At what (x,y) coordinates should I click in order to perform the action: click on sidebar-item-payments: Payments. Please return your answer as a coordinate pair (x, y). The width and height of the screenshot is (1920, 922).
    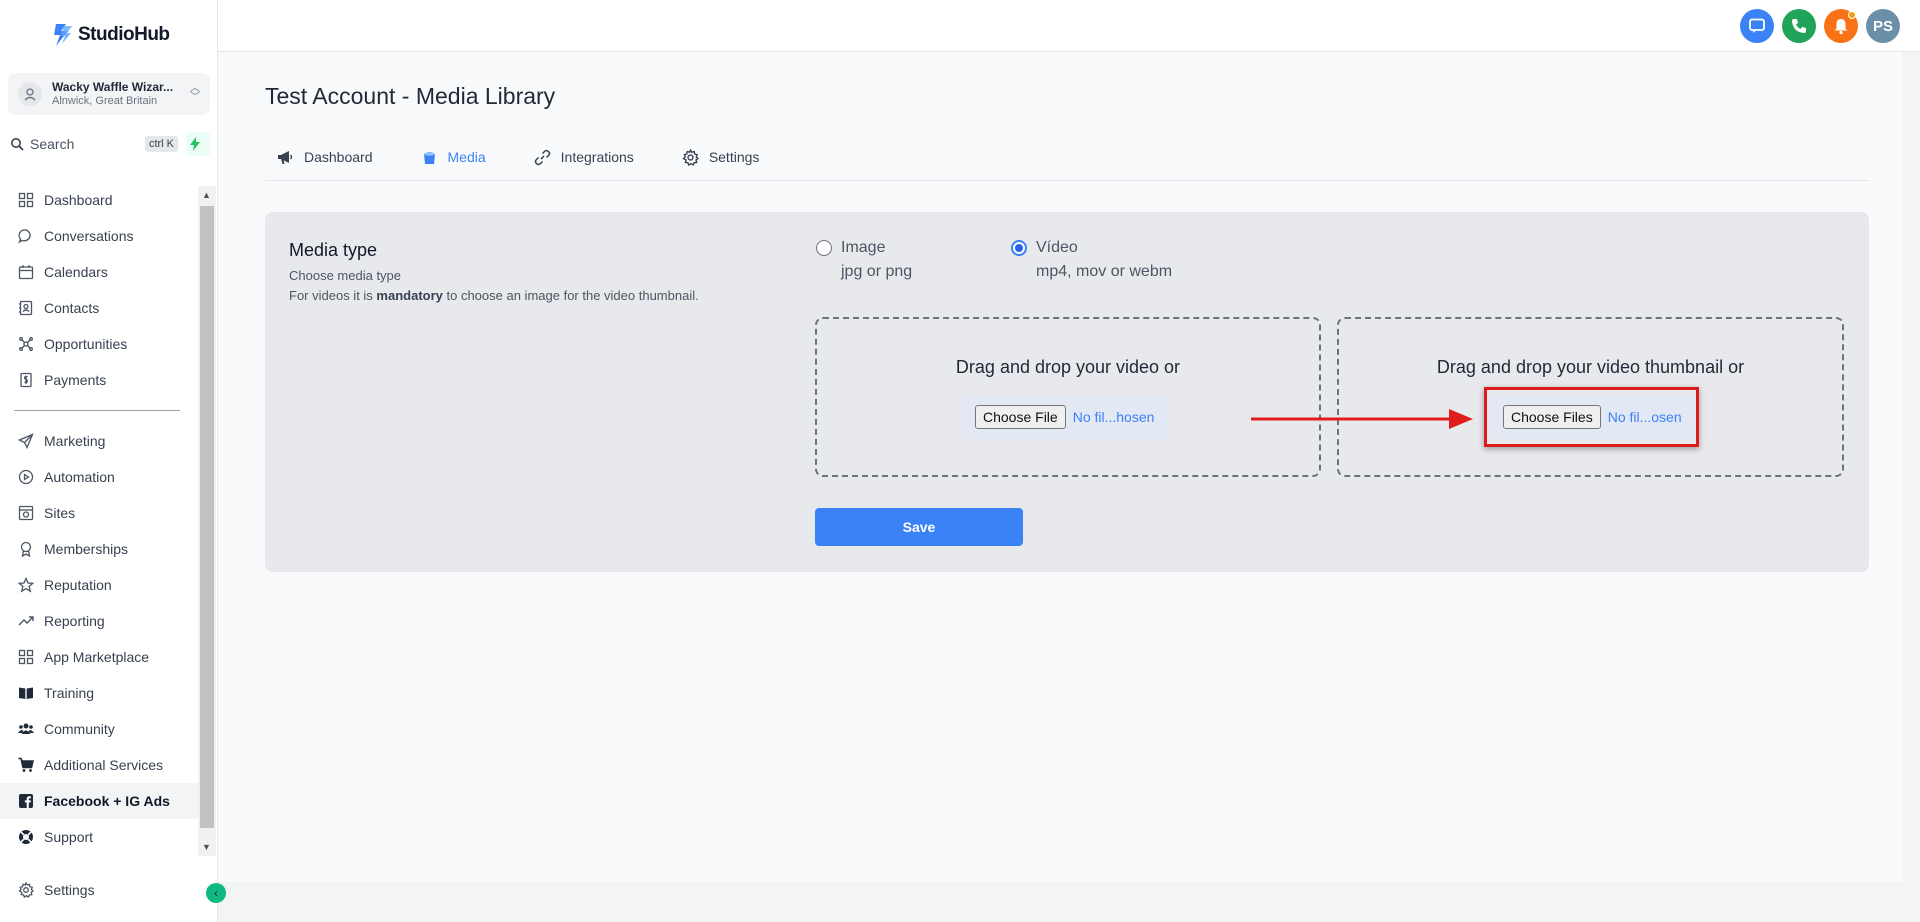
    Looking at the image, I should click on (99, 380).